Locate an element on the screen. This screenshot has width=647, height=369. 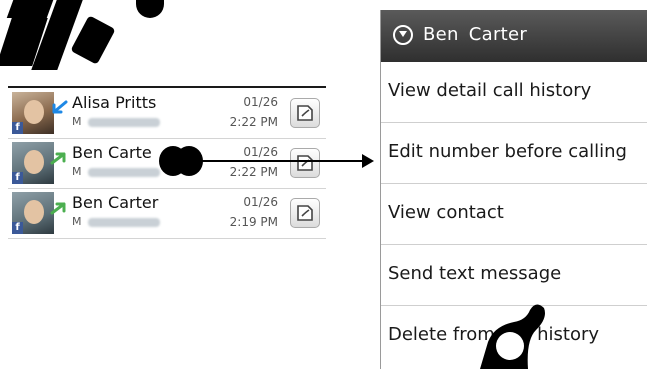
contact-name: Ben Carter is located at coordinates (115, 202).